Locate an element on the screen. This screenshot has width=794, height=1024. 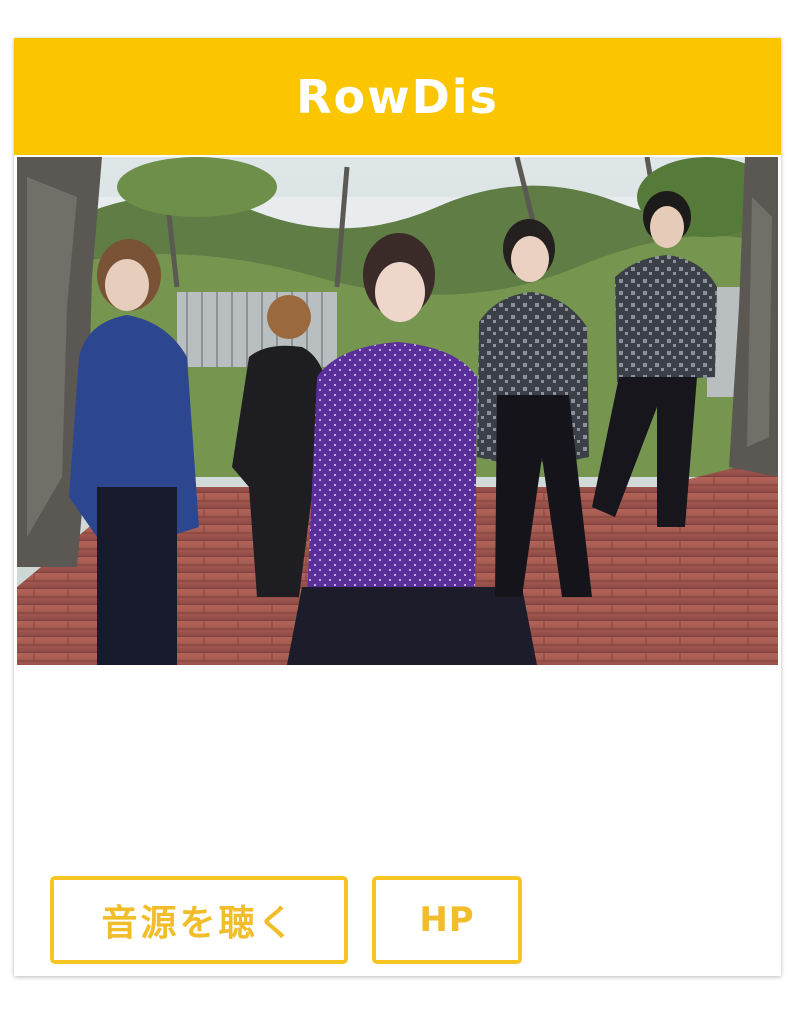
hp-button: HP is located at coordinates (447, 920).